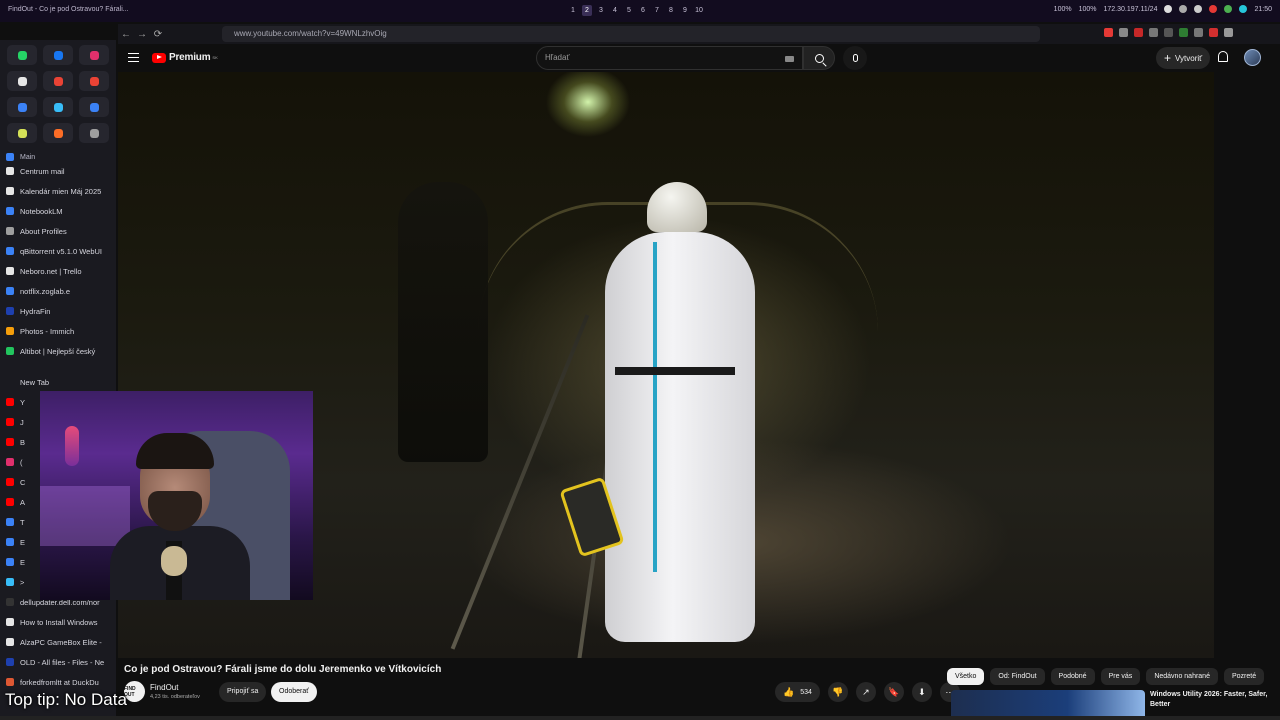  I want to click on filter-chip: Pre vás, so click(1120, 676).